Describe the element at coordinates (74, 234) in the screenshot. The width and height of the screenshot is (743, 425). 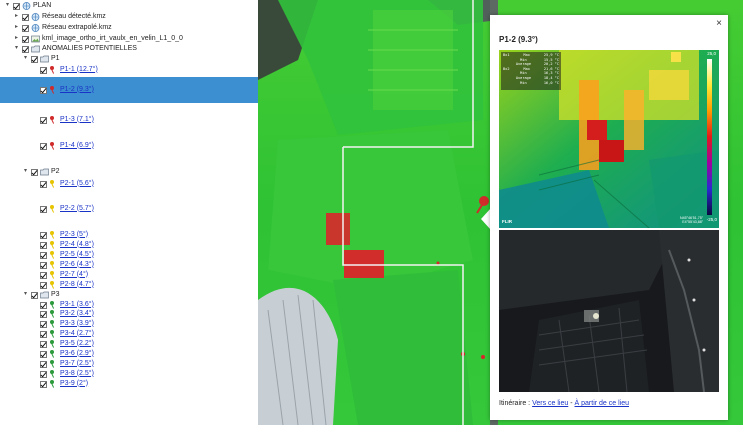
I see `anomaly-link: P2-3 (5°)` at that location.